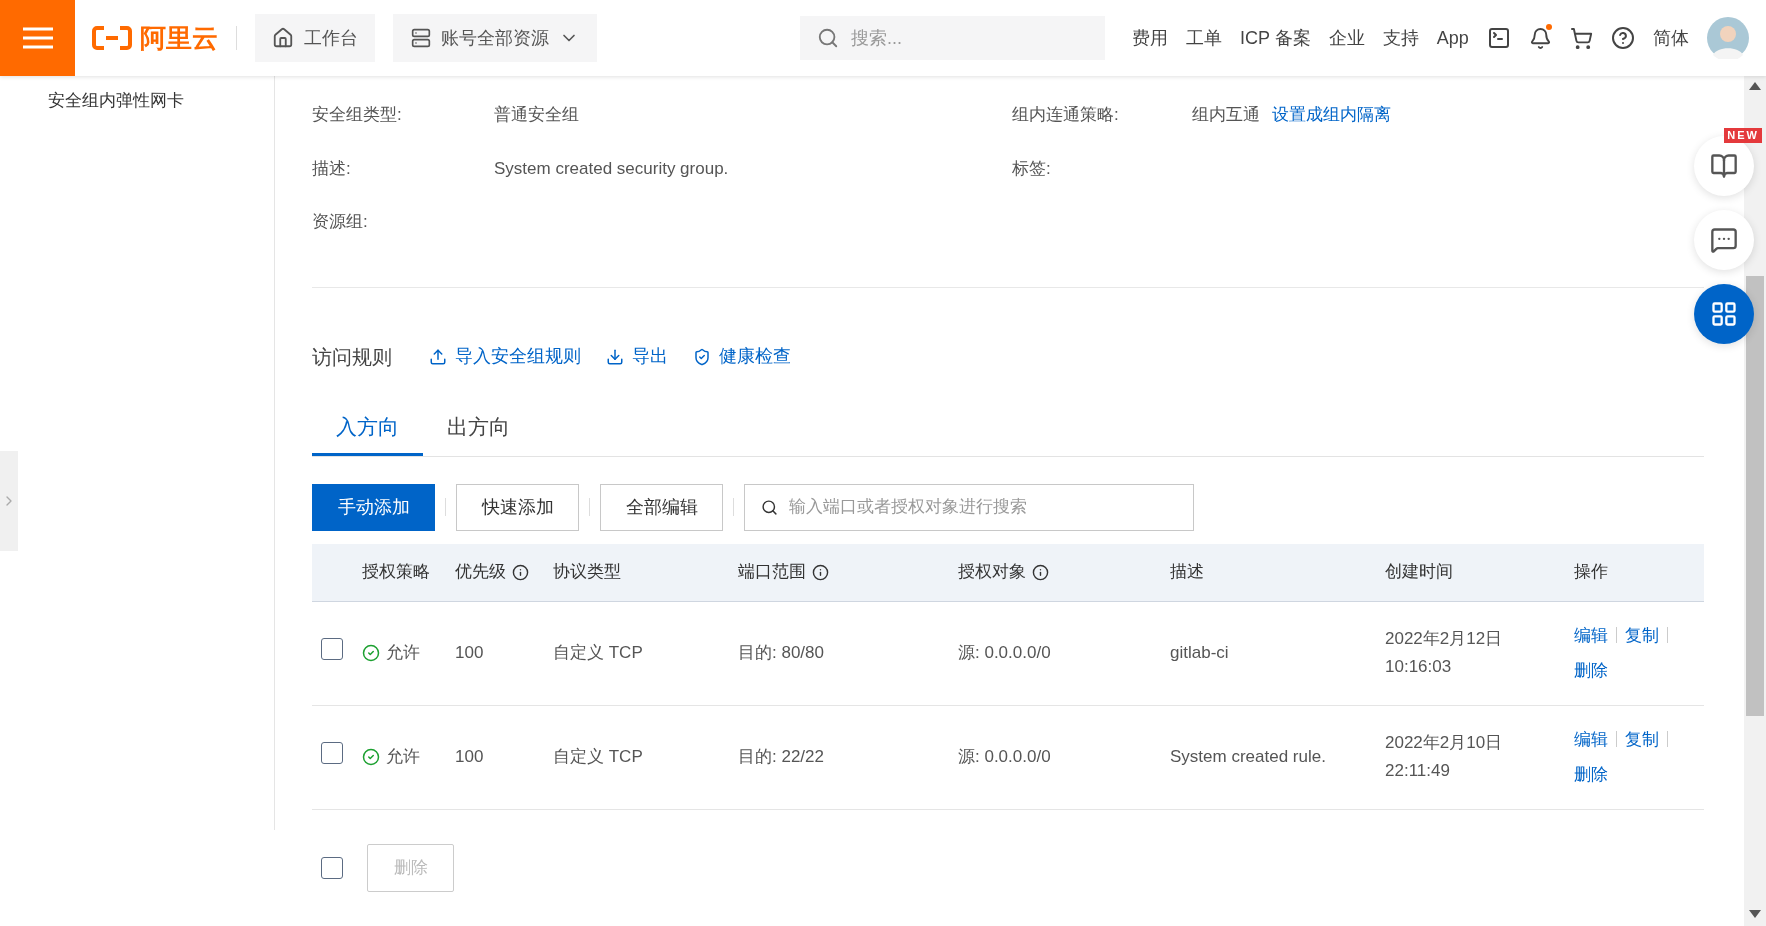 This screenshot has width=1766, height=926. I want to click on scroll-up-icon, so click(1755, 86).